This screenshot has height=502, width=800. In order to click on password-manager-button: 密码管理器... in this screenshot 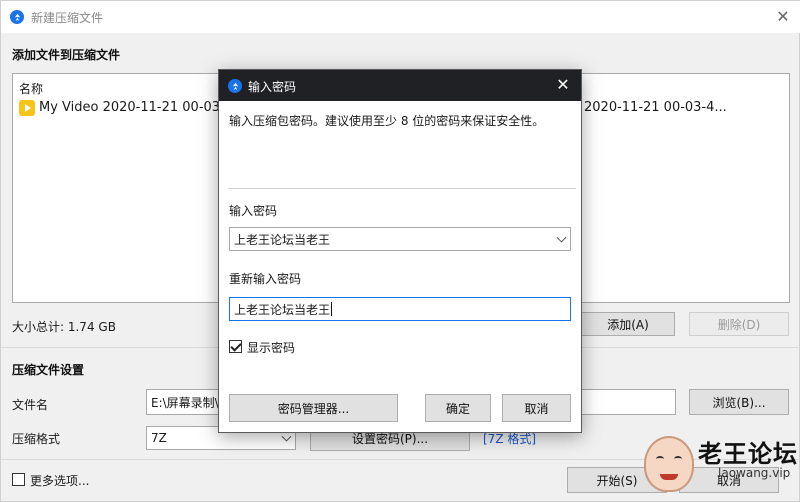, I will do `click(313, 408)`.